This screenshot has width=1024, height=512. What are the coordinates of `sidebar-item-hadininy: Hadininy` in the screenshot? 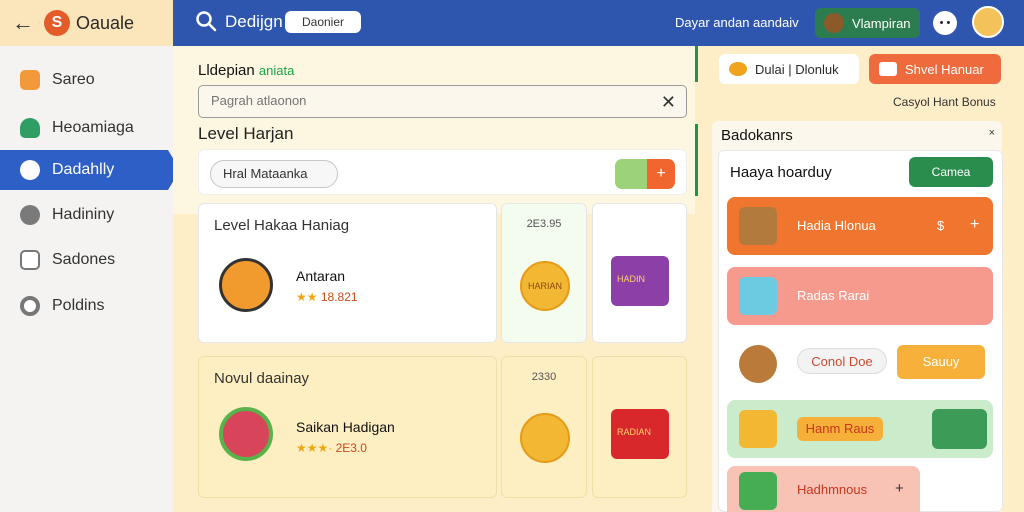 It's located at (86, 215).